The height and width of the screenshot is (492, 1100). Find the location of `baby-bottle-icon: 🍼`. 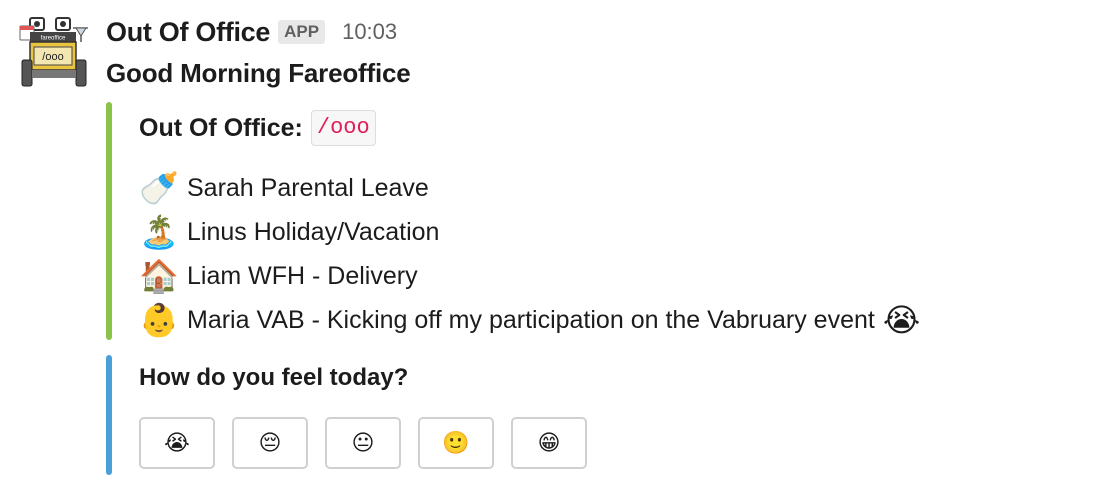

baby-bottle-icon: 🍼 is located at coordinates (159, 188).